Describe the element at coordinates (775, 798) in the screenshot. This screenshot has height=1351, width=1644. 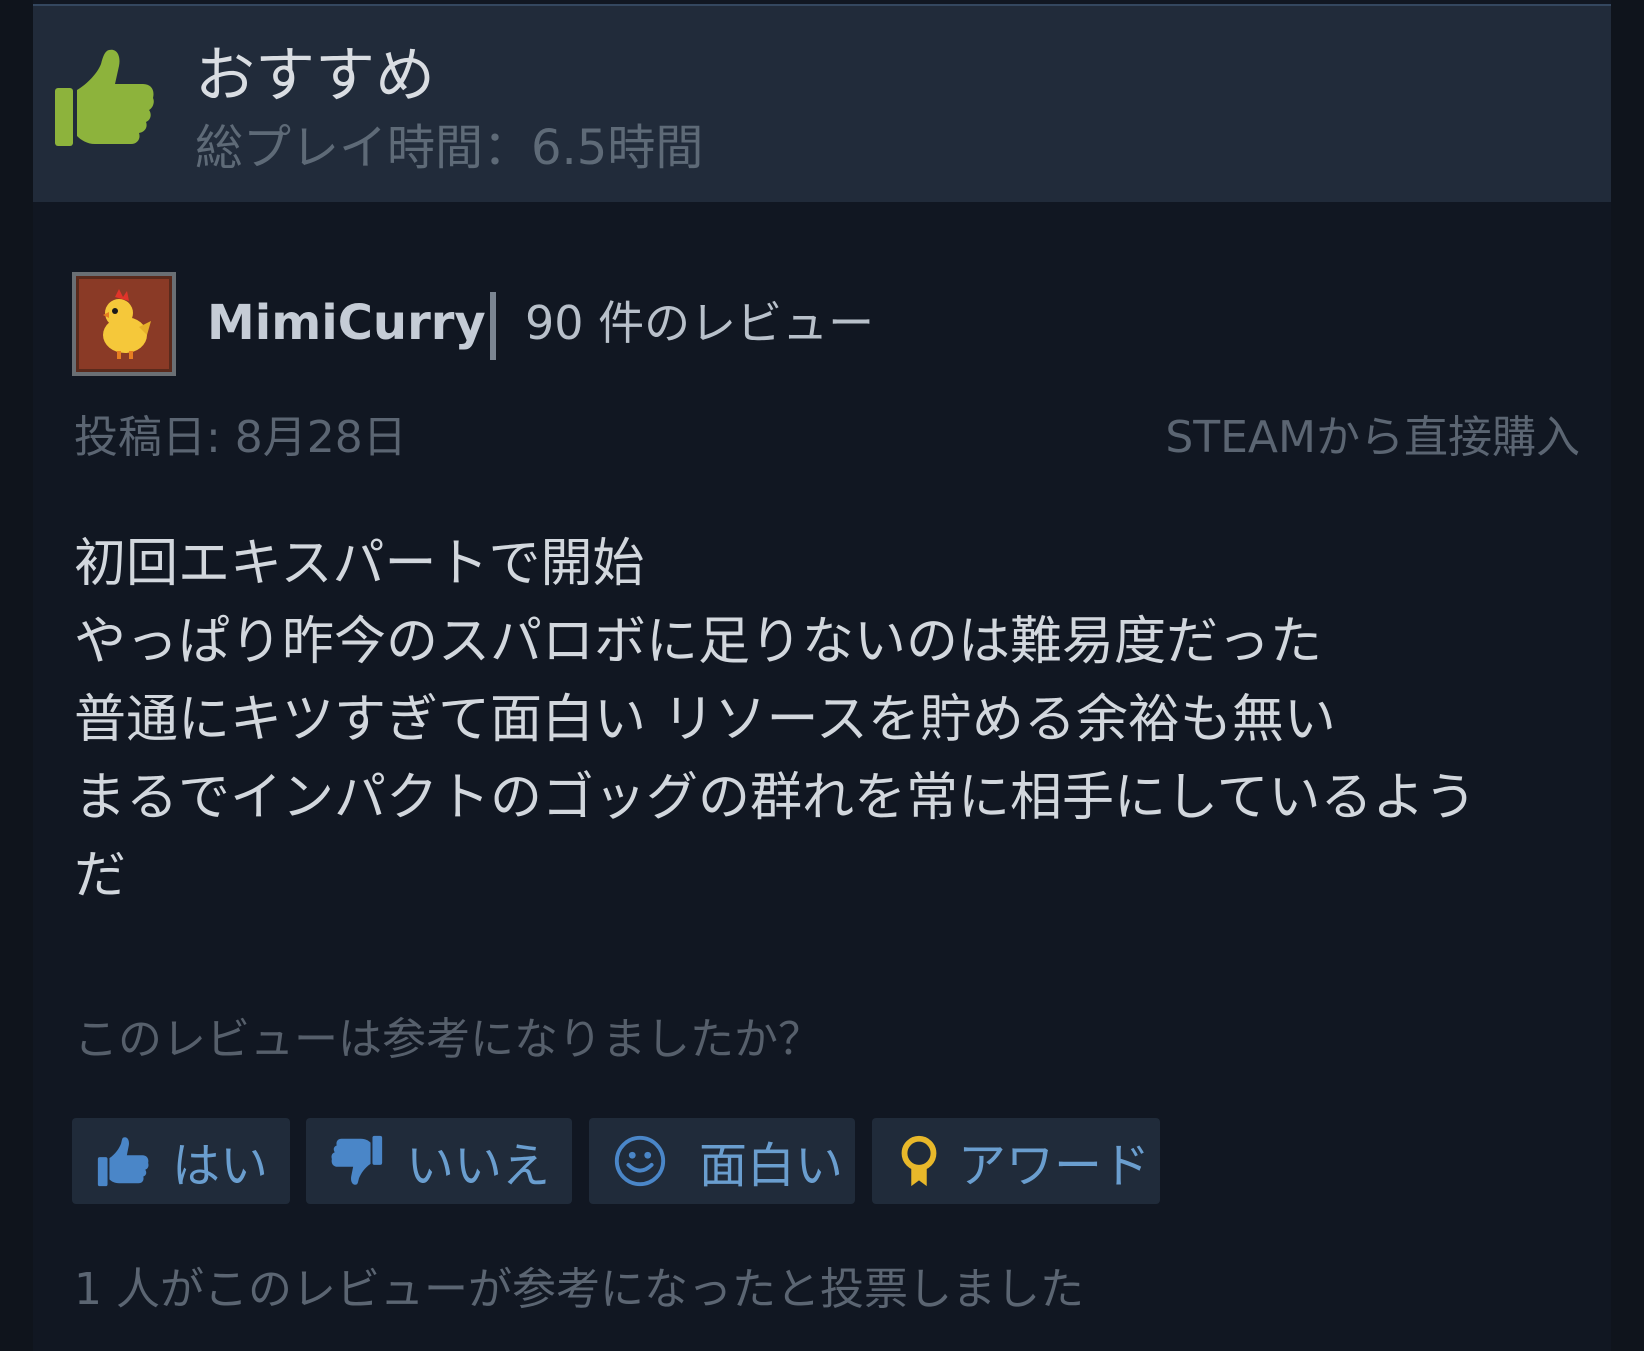
I see `review-line: まるでインパクトのゴッグの群れを常に相手にしているよう` at that location.